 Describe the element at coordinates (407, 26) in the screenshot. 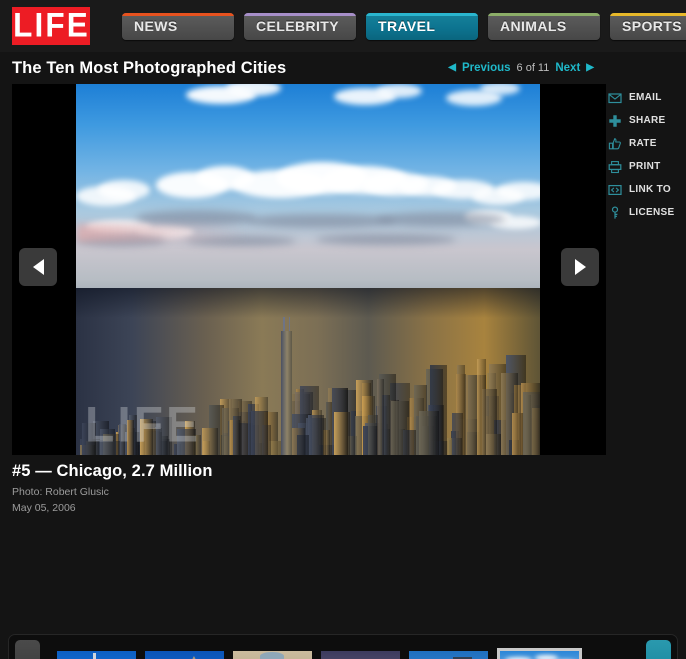

I see `nav-tab-label: TRAVEL` at that location.